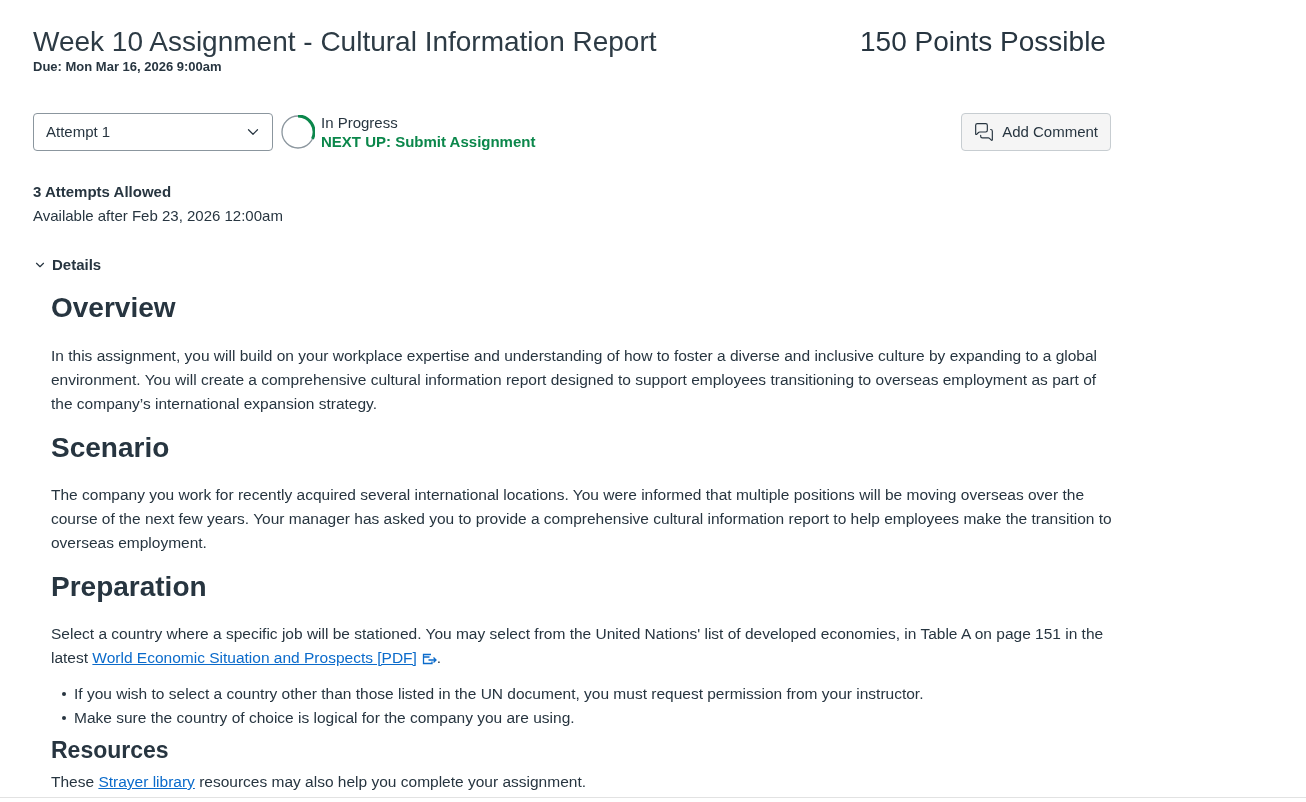 Image resolution: width=1306 pixels, height=802 pixels. I want to click on list-item-text: Make sure the country of choice is logical for the company you are using., so click(324, 718).